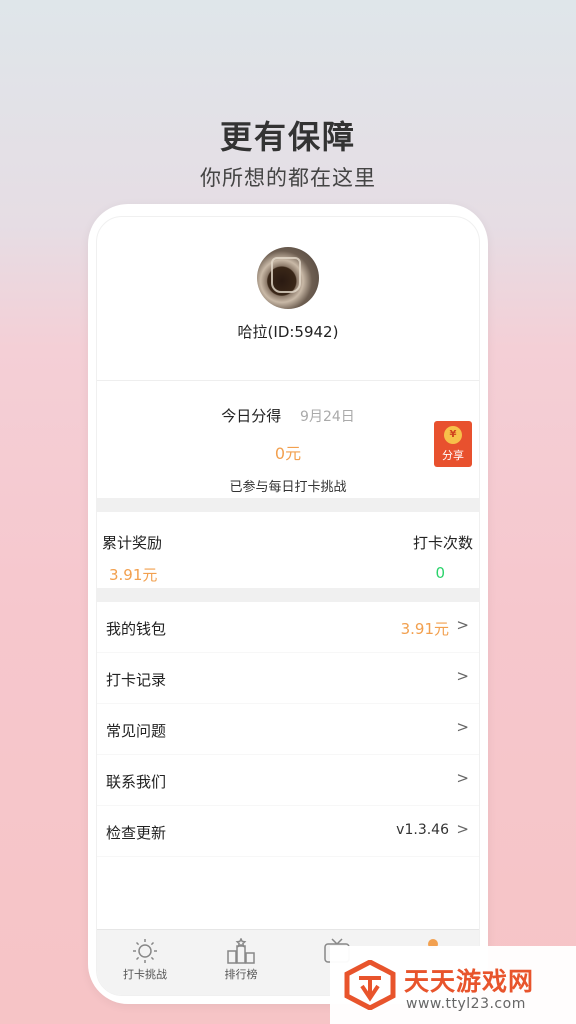 This screenshot has height=1024, width=576. I want to click on menu-item-wallet: 我的钱包 3.91元 >, so click(288, 627).